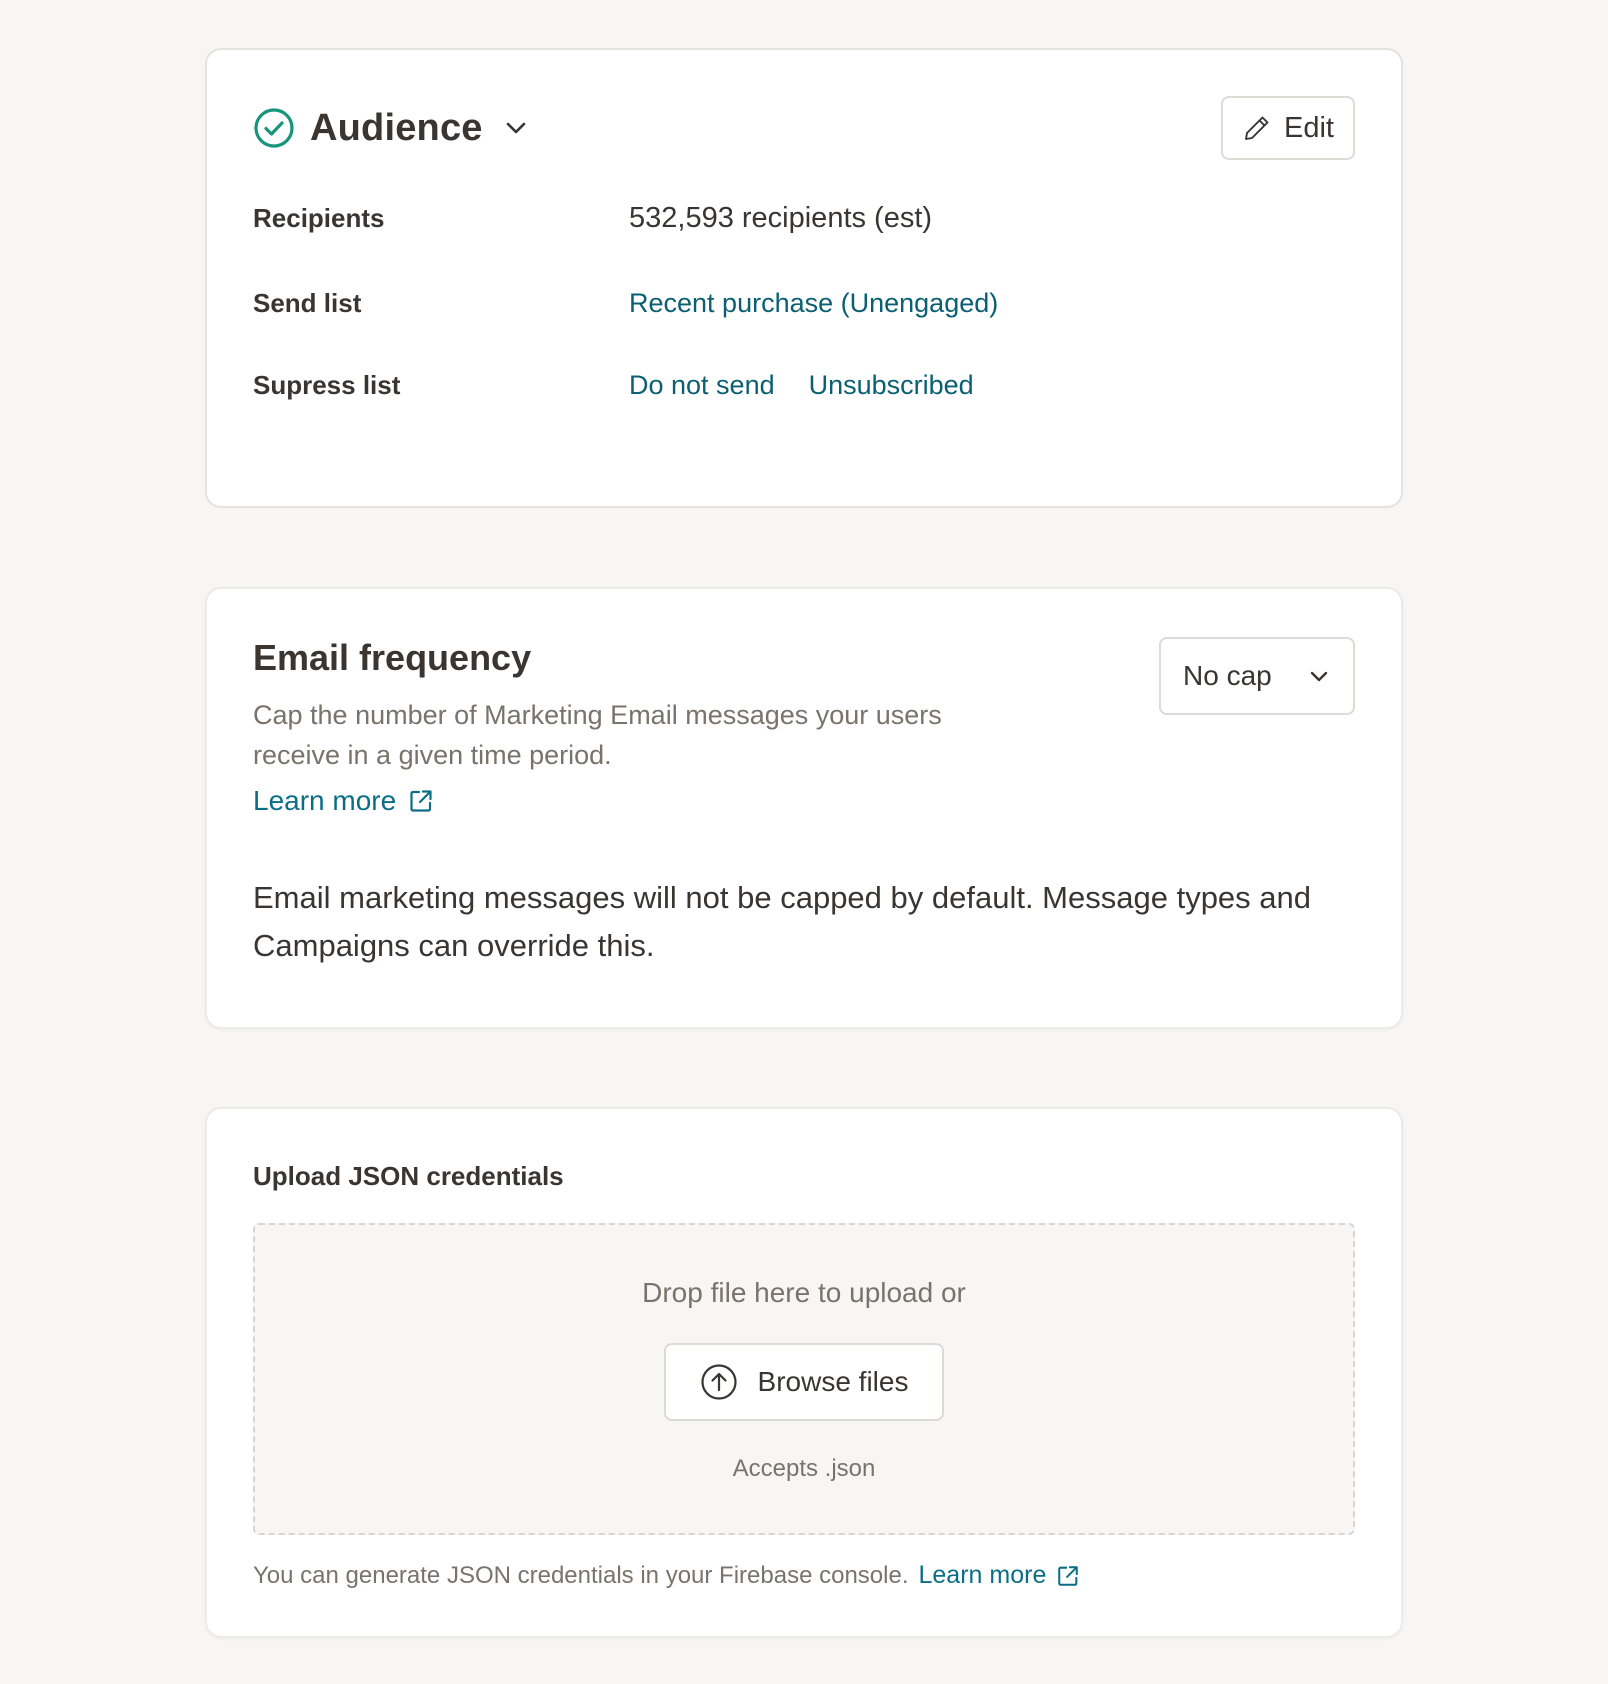 Image resolution: width=1608 pixels, height=1684 pixels. Describe the element at coordinates (319, 217) in the screenshot. I see `recipients-label: Recipients` at that location.